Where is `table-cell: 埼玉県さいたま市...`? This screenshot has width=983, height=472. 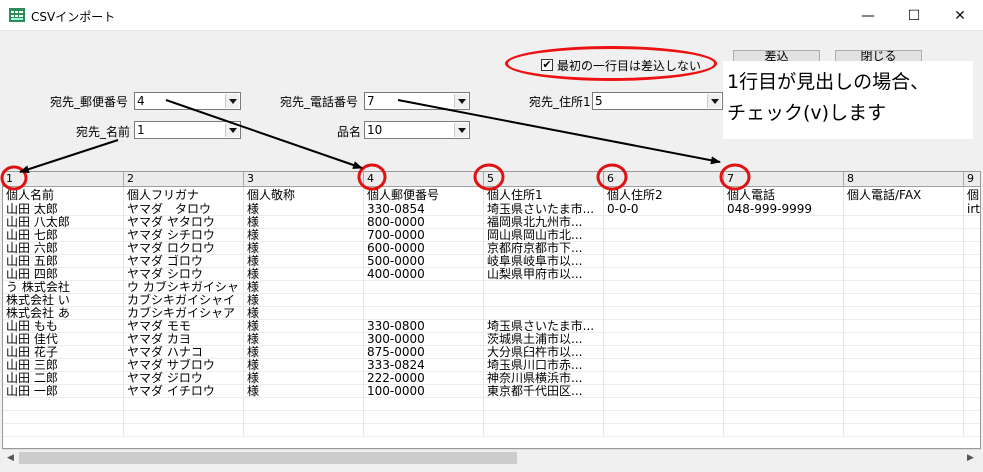 table-cell: 埼玉県さいたま市... is located at coordinates (544, 209).